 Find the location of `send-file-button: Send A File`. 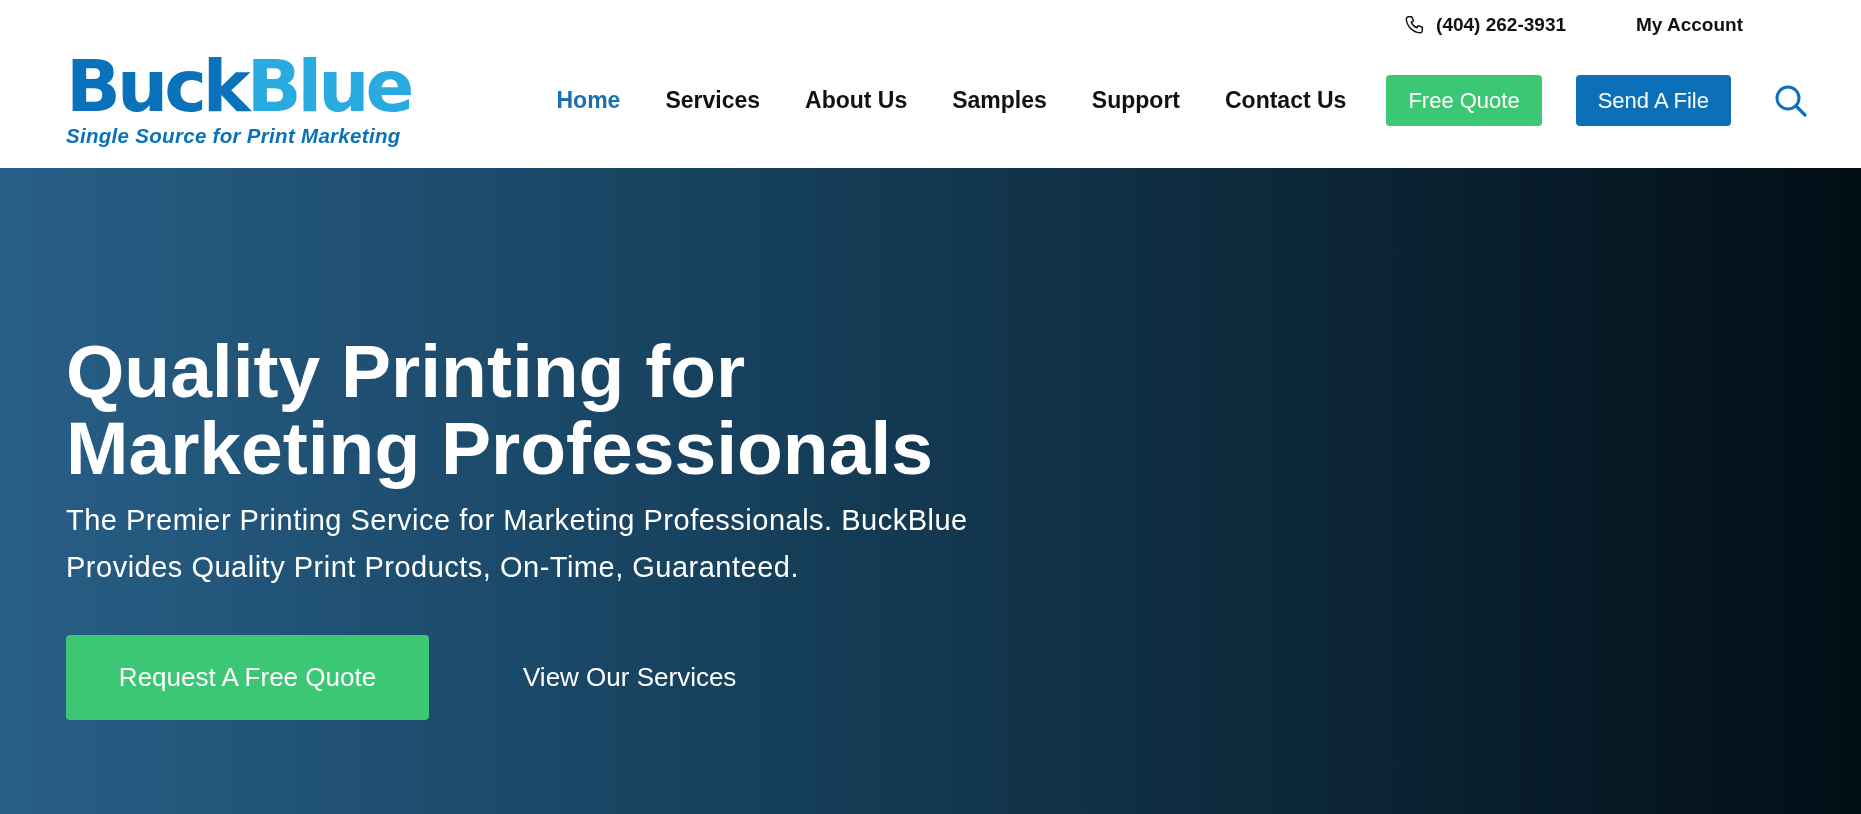

send-file-button: Send A File is located at coordinates (1653, 100).